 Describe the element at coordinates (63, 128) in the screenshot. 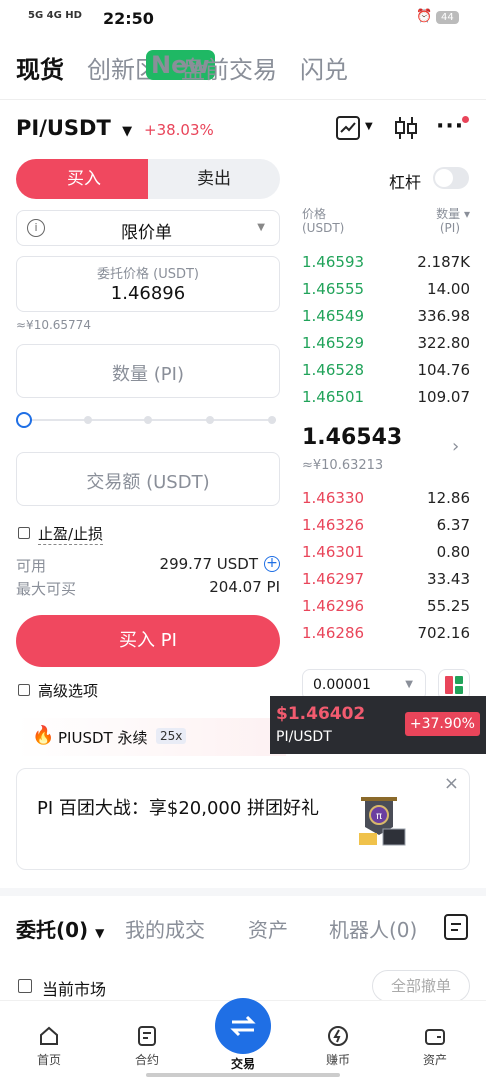

I see `pair-symbol: PI/USDT` at that location.